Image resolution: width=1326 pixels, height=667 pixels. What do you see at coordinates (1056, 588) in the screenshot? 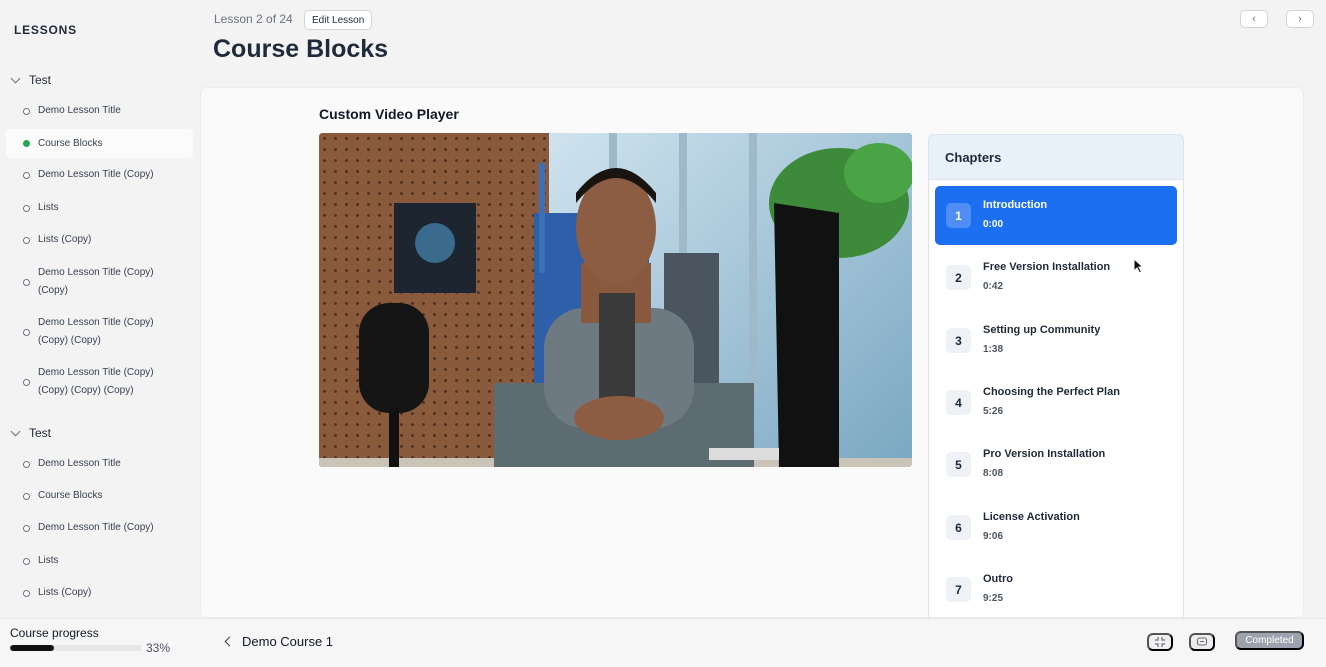
I see `chapter-item: 7 Outro 9:25` at bounding box center [1056, 588].